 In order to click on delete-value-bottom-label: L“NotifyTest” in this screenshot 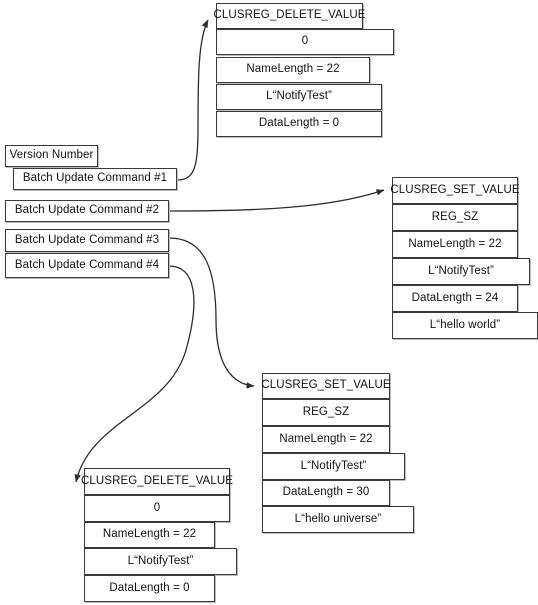, I will do `click(160, 560)`.